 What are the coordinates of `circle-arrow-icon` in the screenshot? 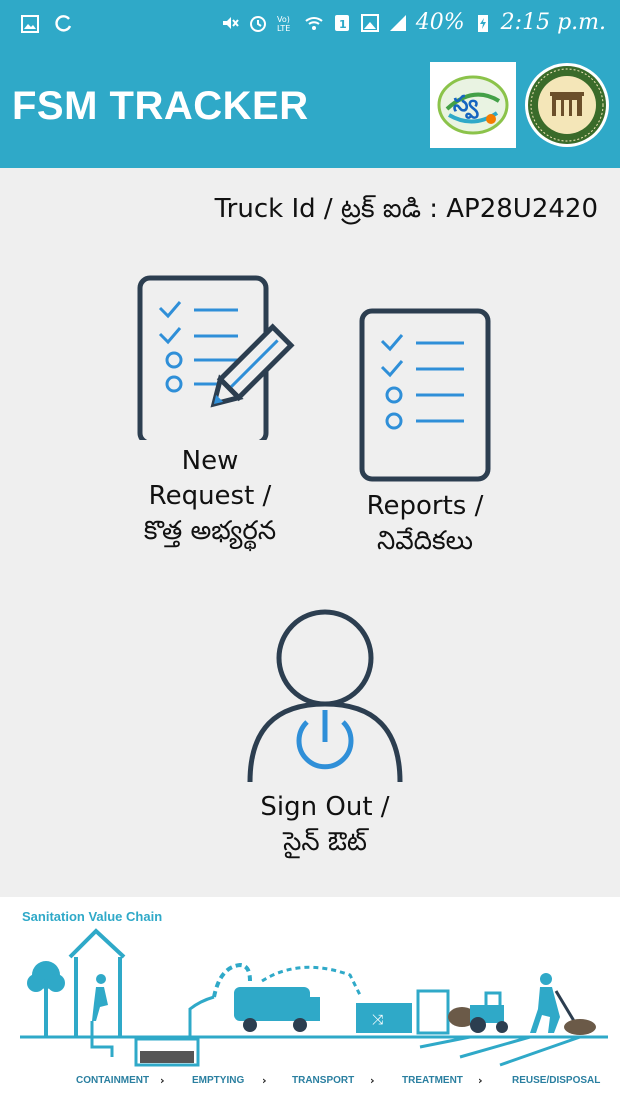 It's located at (63, 23).